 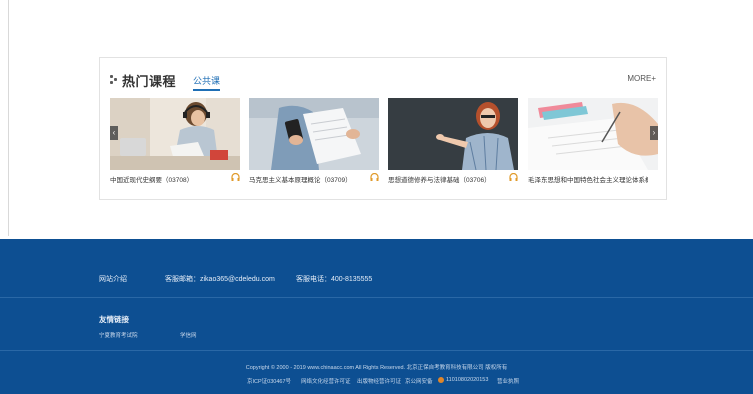 What do you see at coordinates (334, 279) in the screenshot?
I see `service-phone: 客服电话：400-8135555` at bounding box center [334, 279].